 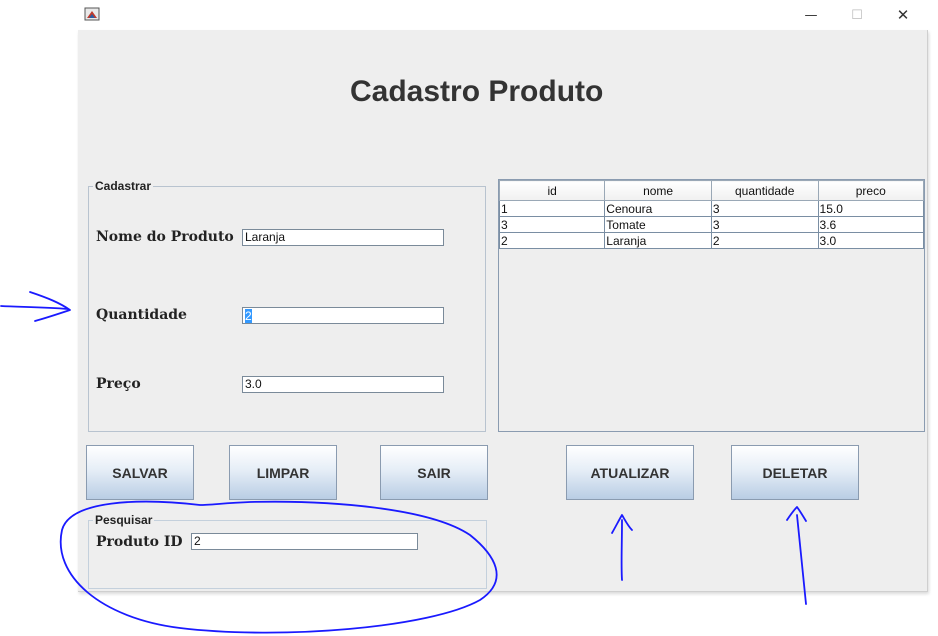 What do you see at coordinates (871, 240) in the screenshot?
I see `table-cell-preco: 3.0` at bounding box center [871, 240].